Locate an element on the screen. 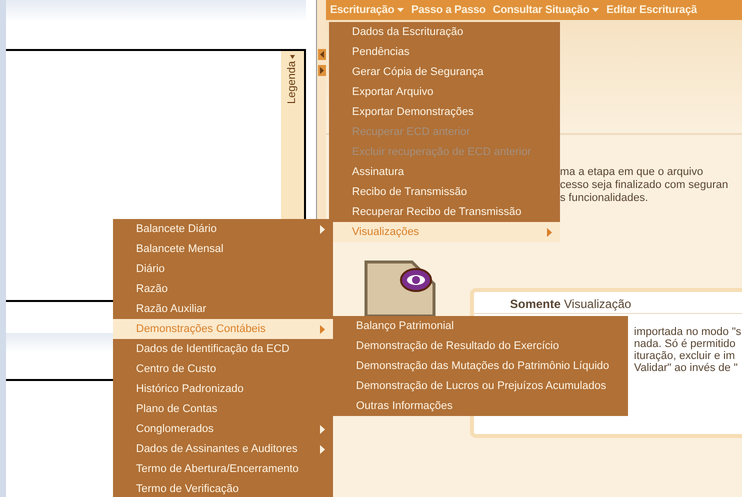  notice-text-line: importada no modo "s is located at coordinates (688, 332).